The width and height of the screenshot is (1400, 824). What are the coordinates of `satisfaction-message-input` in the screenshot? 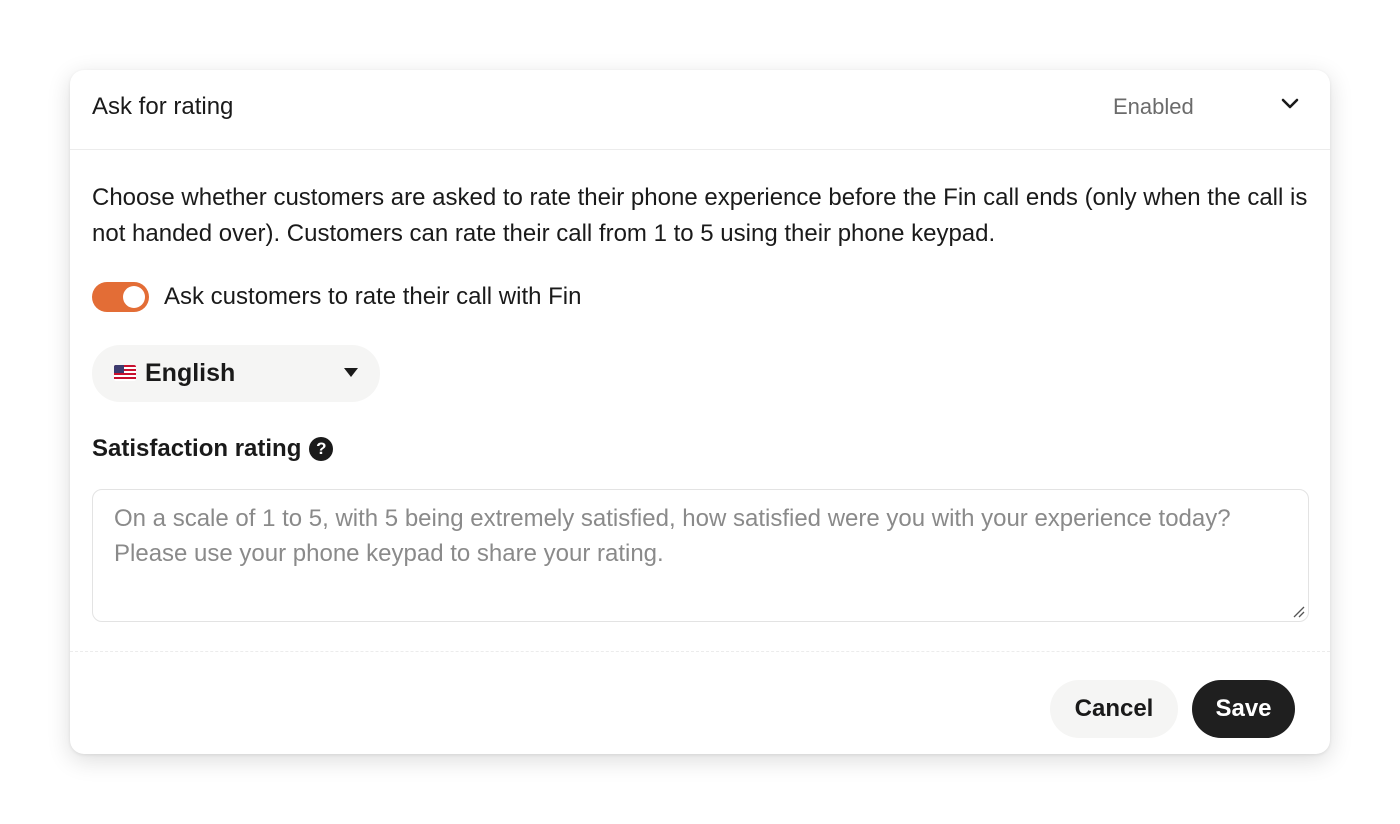 It's located at (700, 555).